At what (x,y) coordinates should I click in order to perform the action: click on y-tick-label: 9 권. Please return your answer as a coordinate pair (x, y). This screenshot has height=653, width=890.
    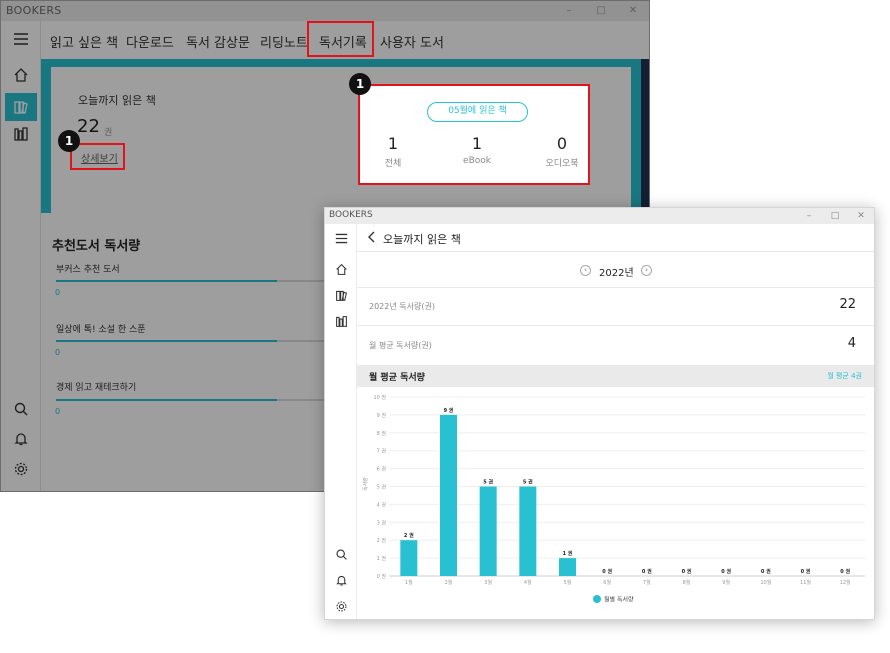
    Looking at the image, I should click on (382, 415).